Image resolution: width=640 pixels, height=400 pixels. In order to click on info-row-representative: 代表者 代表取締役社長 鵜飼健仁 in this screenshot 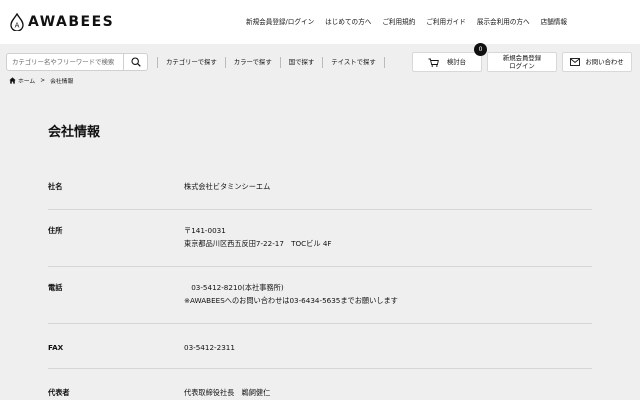, I will do `click(320, 384)`.